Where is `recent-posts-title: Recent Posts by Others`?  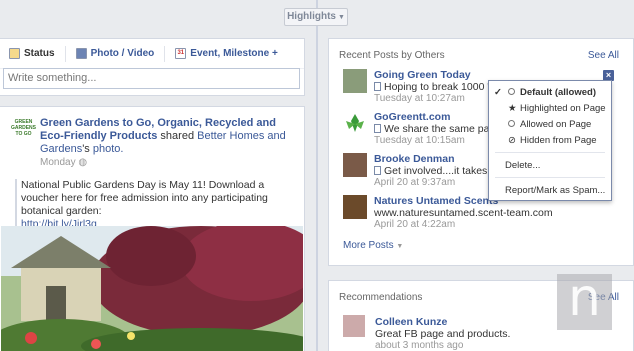 recent-posts-title: Recent Posts by Others is located at coordinates (392, 55).